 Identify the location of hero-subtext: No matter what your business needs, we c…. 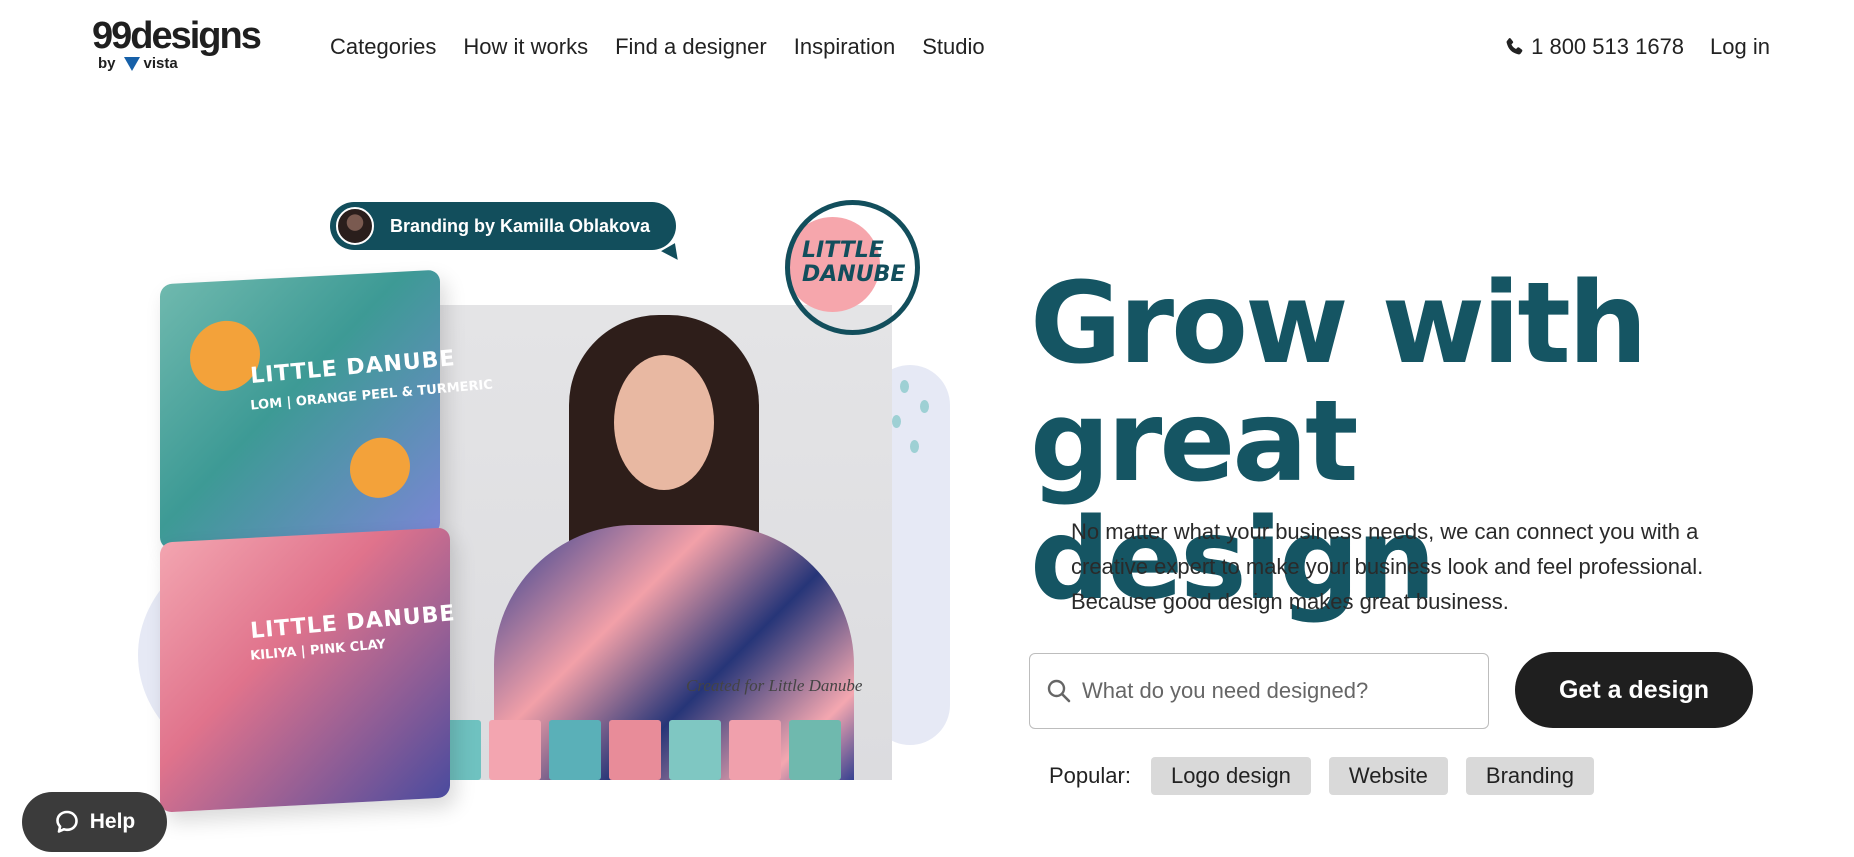
(1387, 566).